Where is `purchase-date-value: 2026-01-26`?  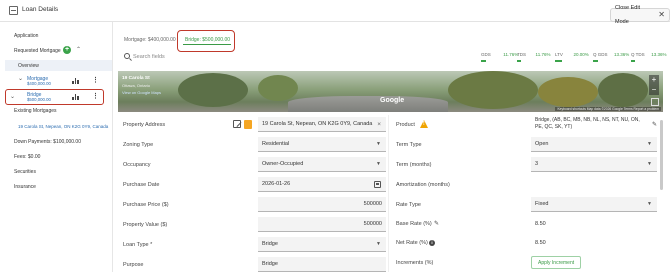
purchase-date-value: 2026-01-26 is located at coordinates (276, 184).